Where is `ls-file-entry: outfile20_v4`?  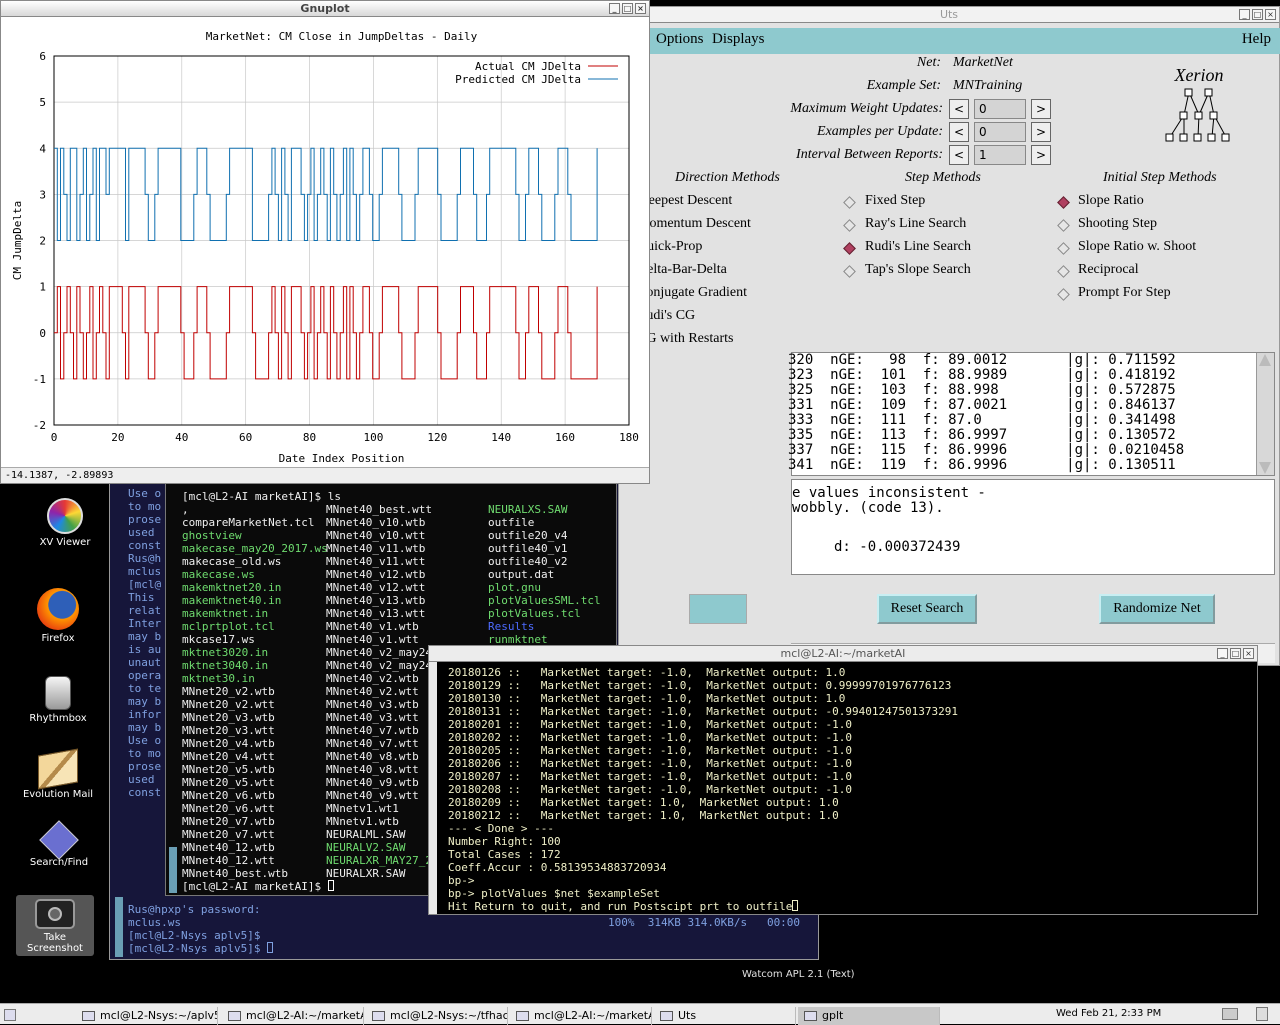
ls-file-entry: outfile20_v4 is located at coordinates (528, 535).